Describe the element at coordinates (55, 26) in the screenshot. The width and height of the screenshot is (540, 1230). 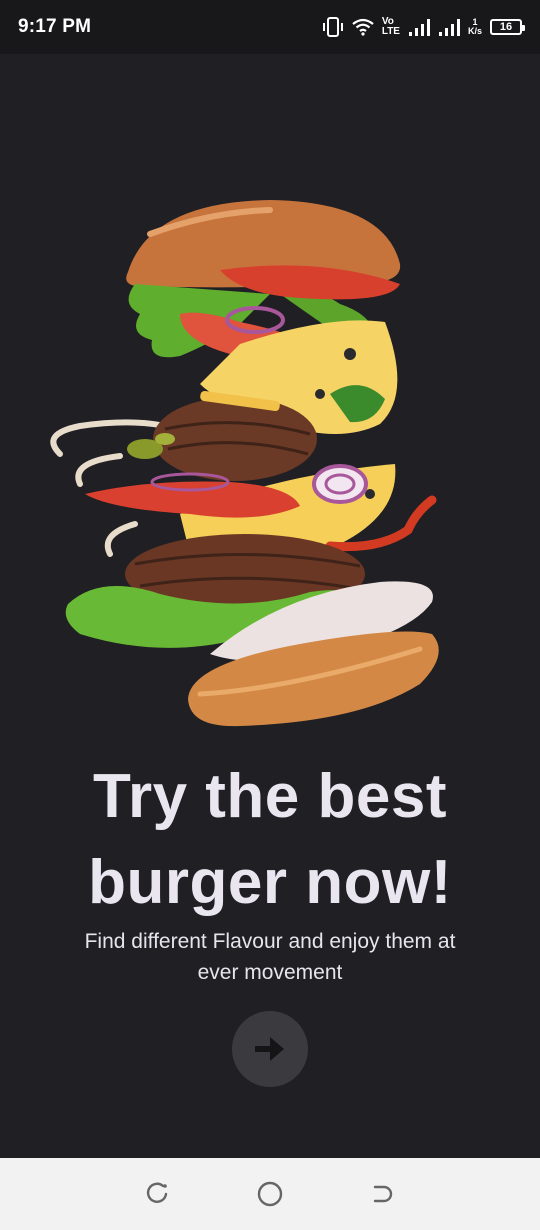
I see `status-time: 9:17 PM` at that location.